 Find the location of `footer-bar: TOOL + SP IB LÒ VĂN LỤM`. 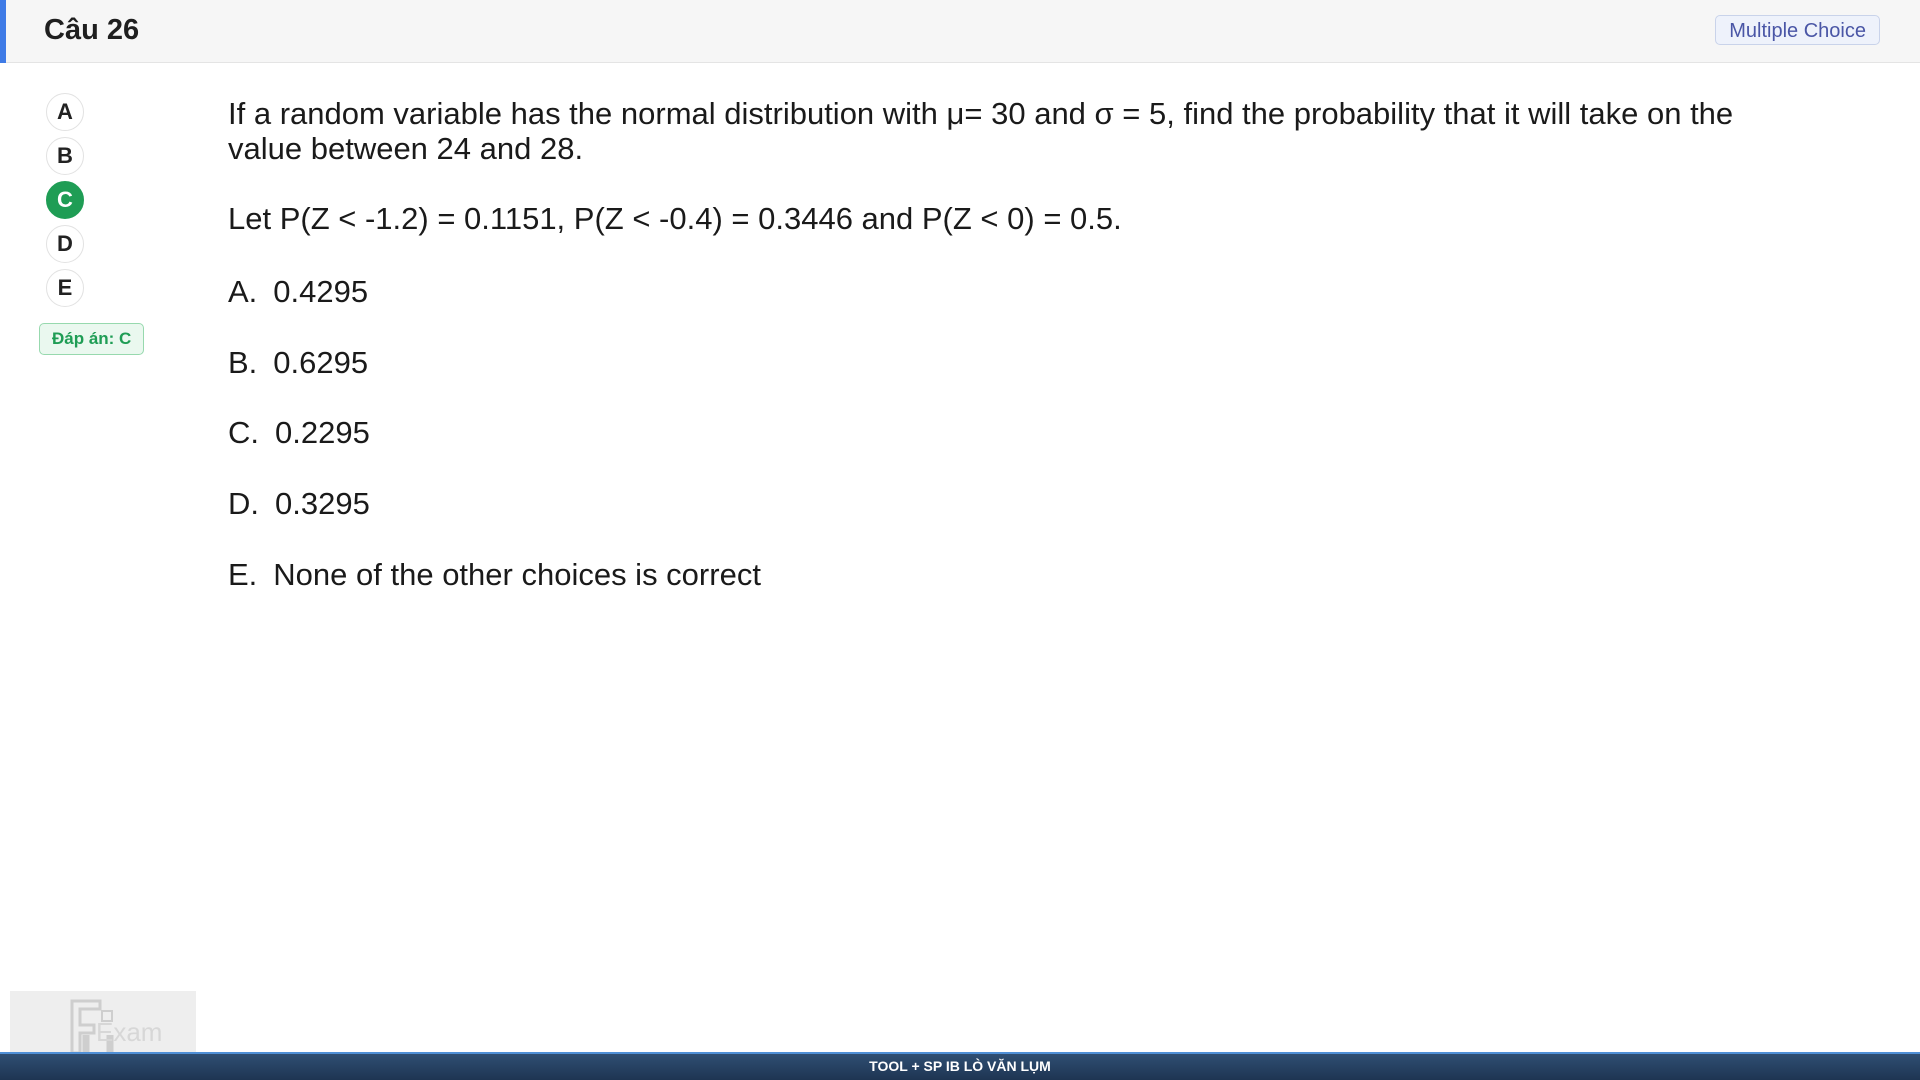

footer-bar: TOOL + SP IB LÒ VĂN LỤM is located at coordinates (960, 1066).